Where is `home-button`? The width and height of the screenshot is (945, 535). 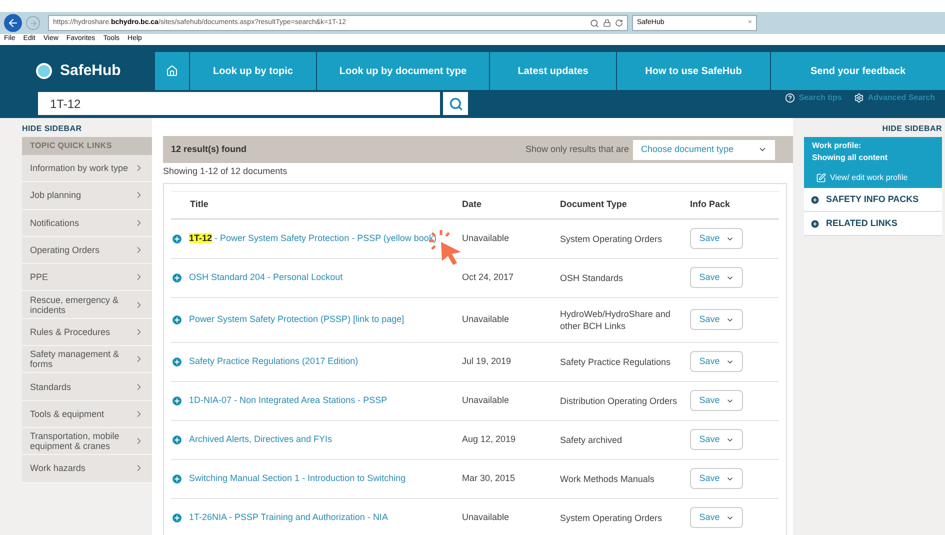 home-button is located at coordinates (172, 71).